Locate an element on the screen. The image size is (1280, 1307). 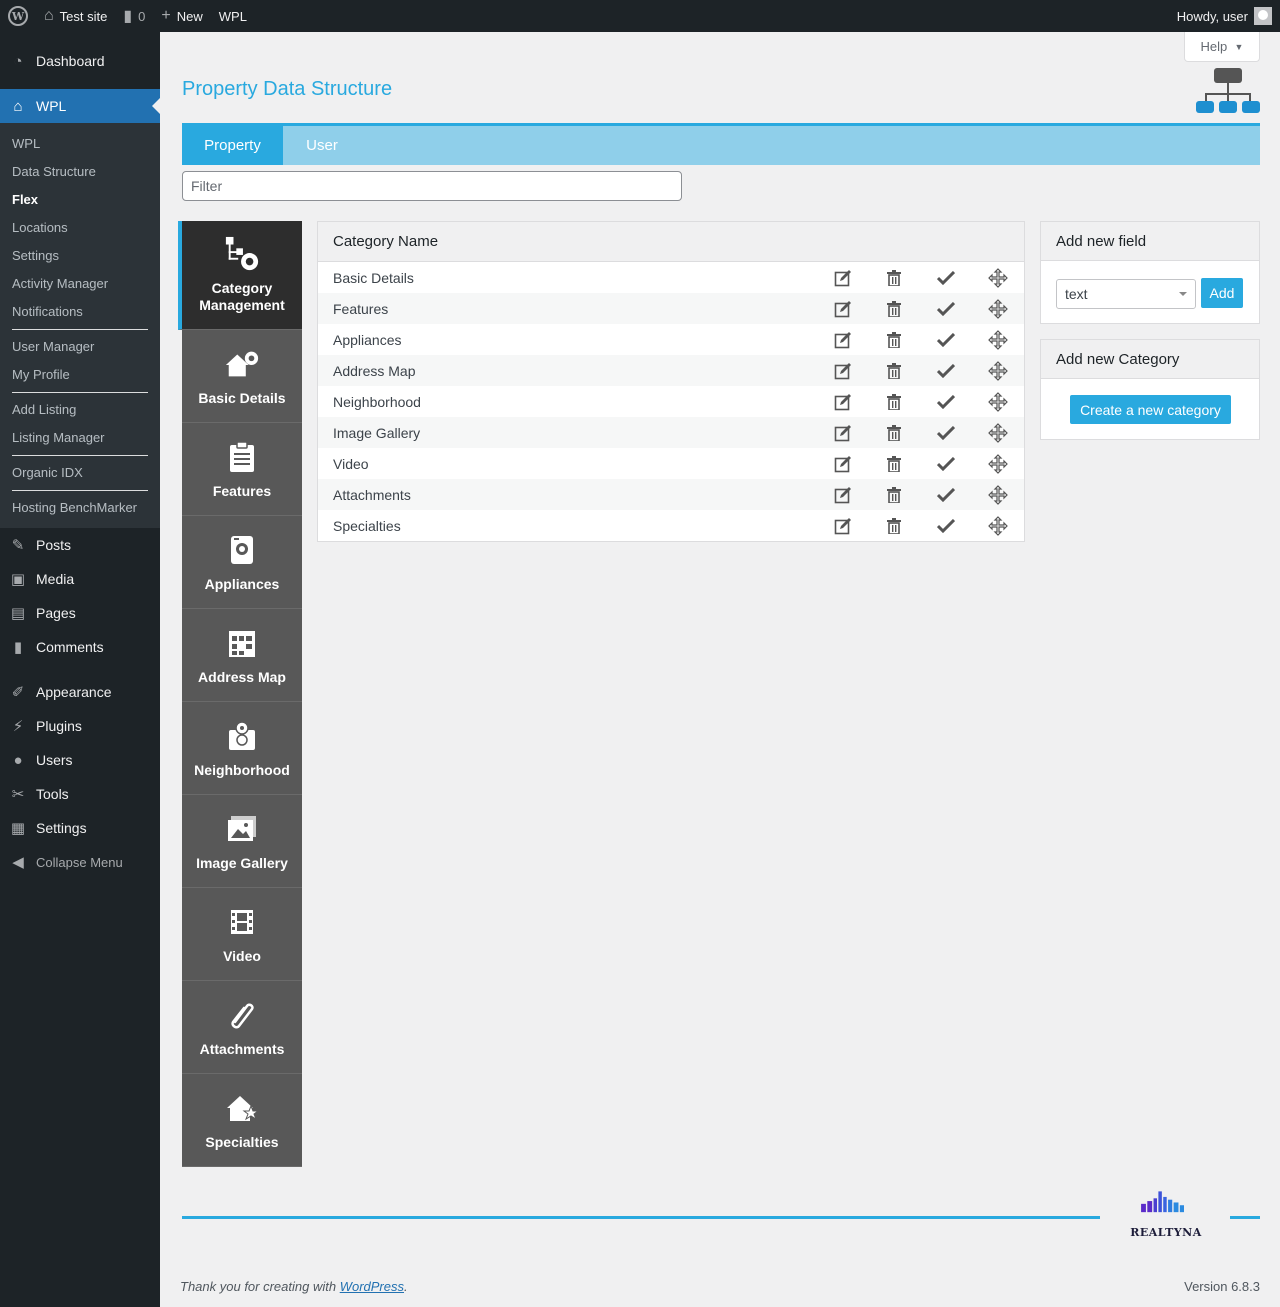
category-nav-item-neighborhood: Neighborhood is located at coordinates (242, 748).